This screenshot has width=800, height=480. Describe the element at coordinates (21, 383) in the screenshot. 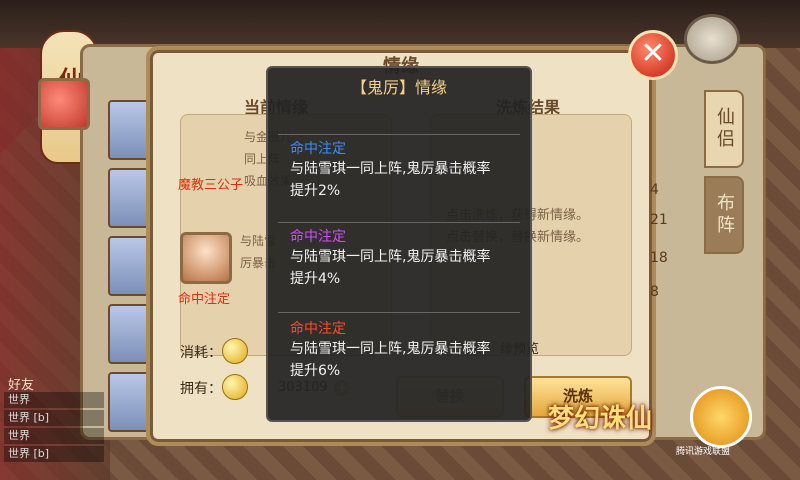

I see `friends-label: 好友` at that location.